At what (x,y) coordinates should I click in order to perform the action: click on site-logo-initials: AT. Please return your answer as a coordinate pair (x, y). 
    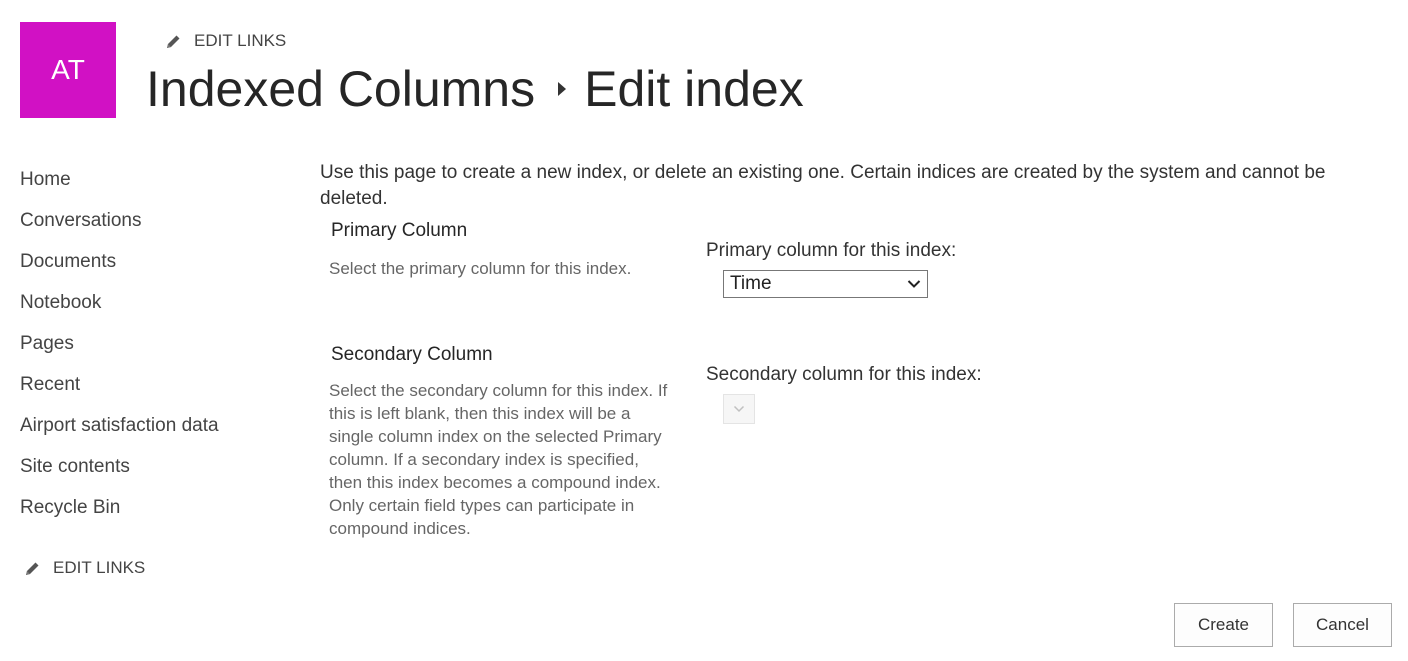
    Looking at the image, I should click on (68, 69).